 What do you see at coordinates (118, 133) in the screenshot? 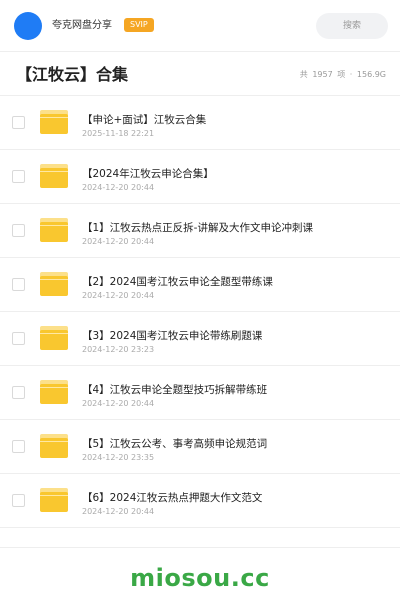
I see `file-date: 2025-11-18 22:21` at bounding box center [118, 133].